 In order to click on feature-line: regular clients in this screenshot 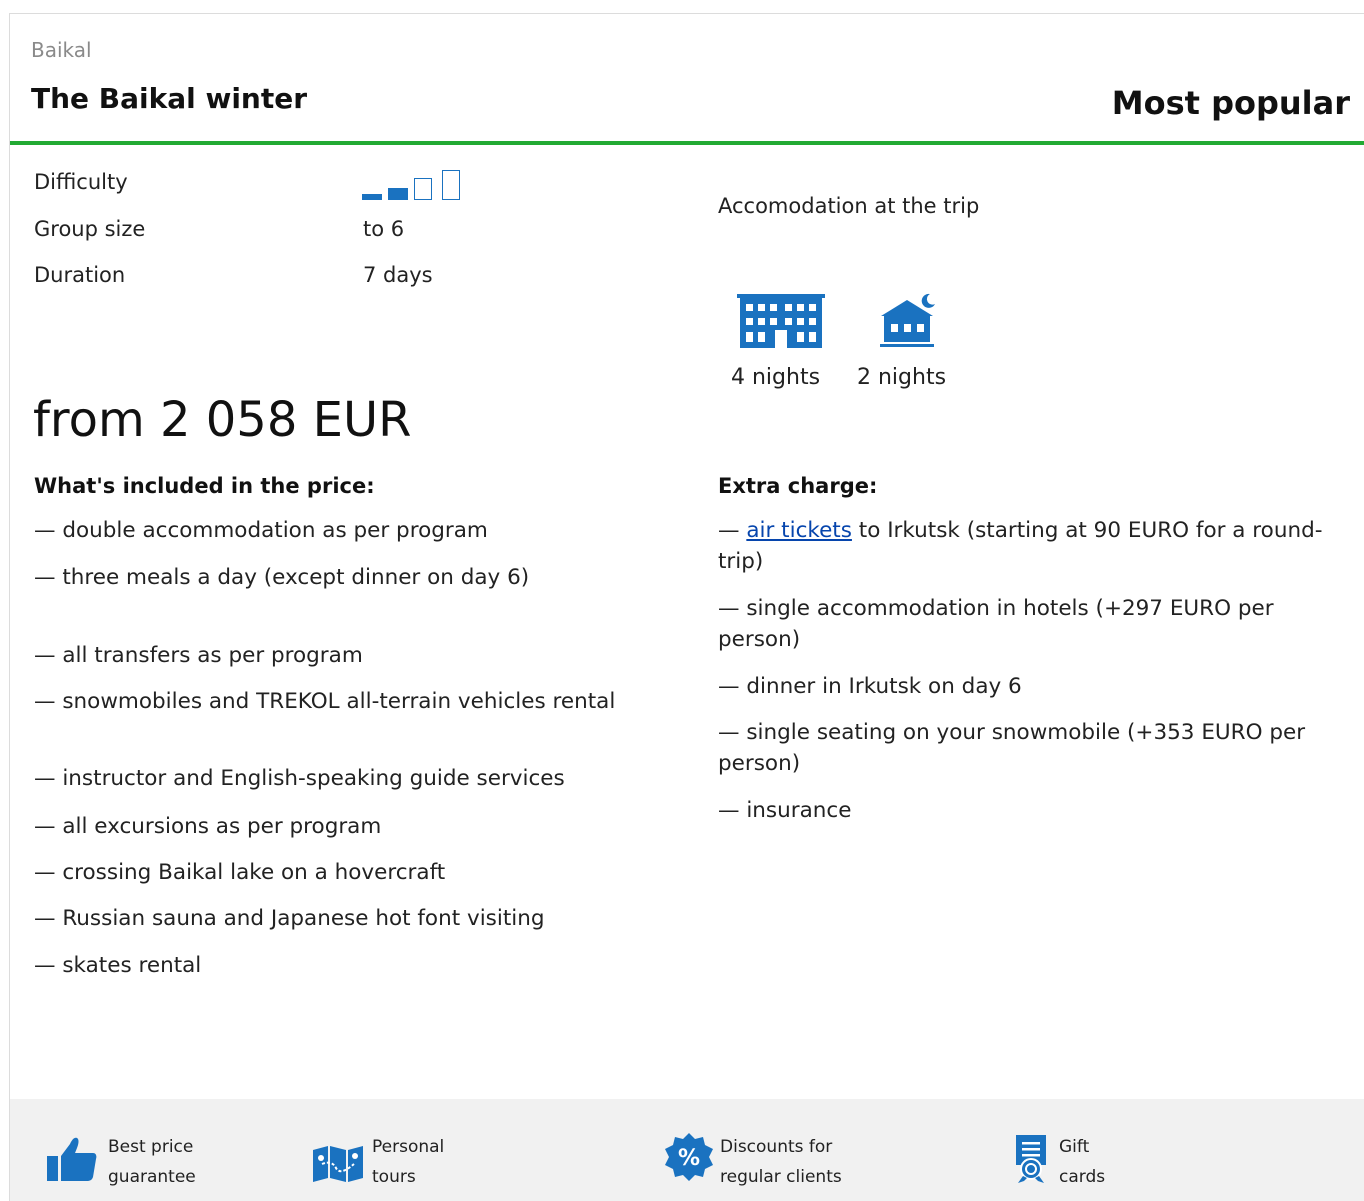, I will do `click(781, 1177)`.